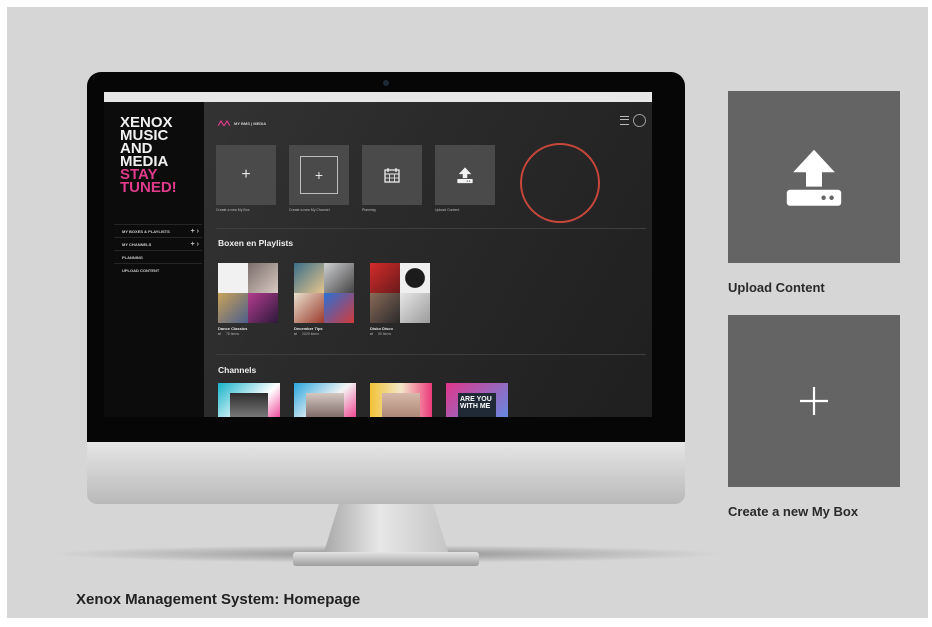 The height and width of the screenshot is (627, 932). I want to click on breadcrumb: MY BMS | MEDIA, so click(242, 123).